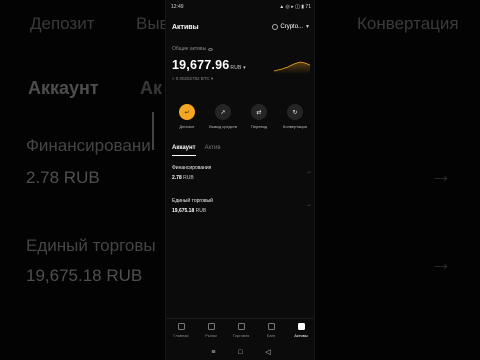 The height and width of the screenshot is (360, 480). Describe the element at coordinates (211, 326) in the screenshot. I see `markets-icon` at that location.